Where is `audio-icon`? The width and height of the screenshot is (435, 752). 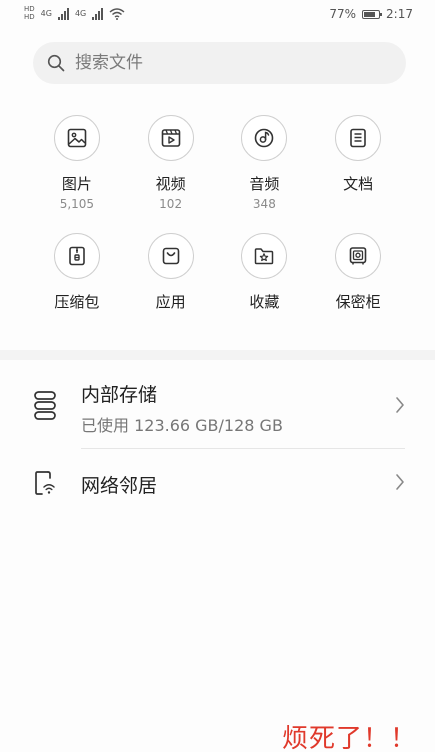 audio-icon is located at coordinates (264, 138).